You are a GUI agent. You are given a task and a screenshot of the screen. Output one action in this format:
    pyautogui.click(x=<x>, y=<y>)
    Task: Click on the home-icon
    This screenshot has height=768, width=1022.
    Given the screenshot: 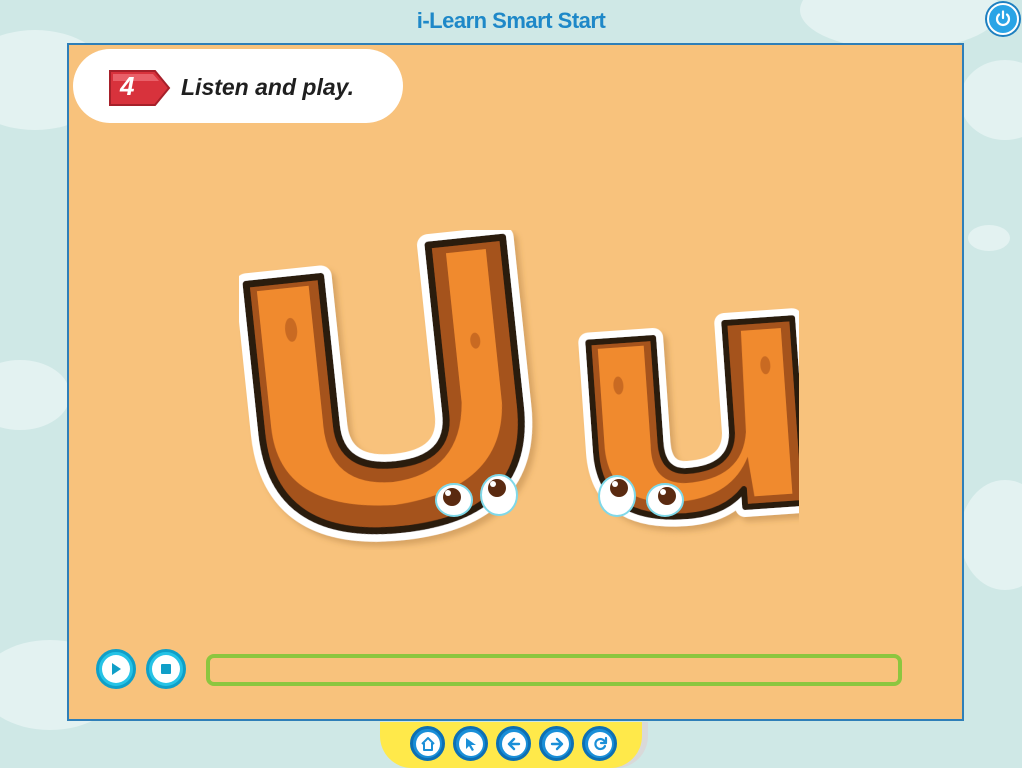 What is the action you would take?
    pyautogui.click(x=427, y=743)
    